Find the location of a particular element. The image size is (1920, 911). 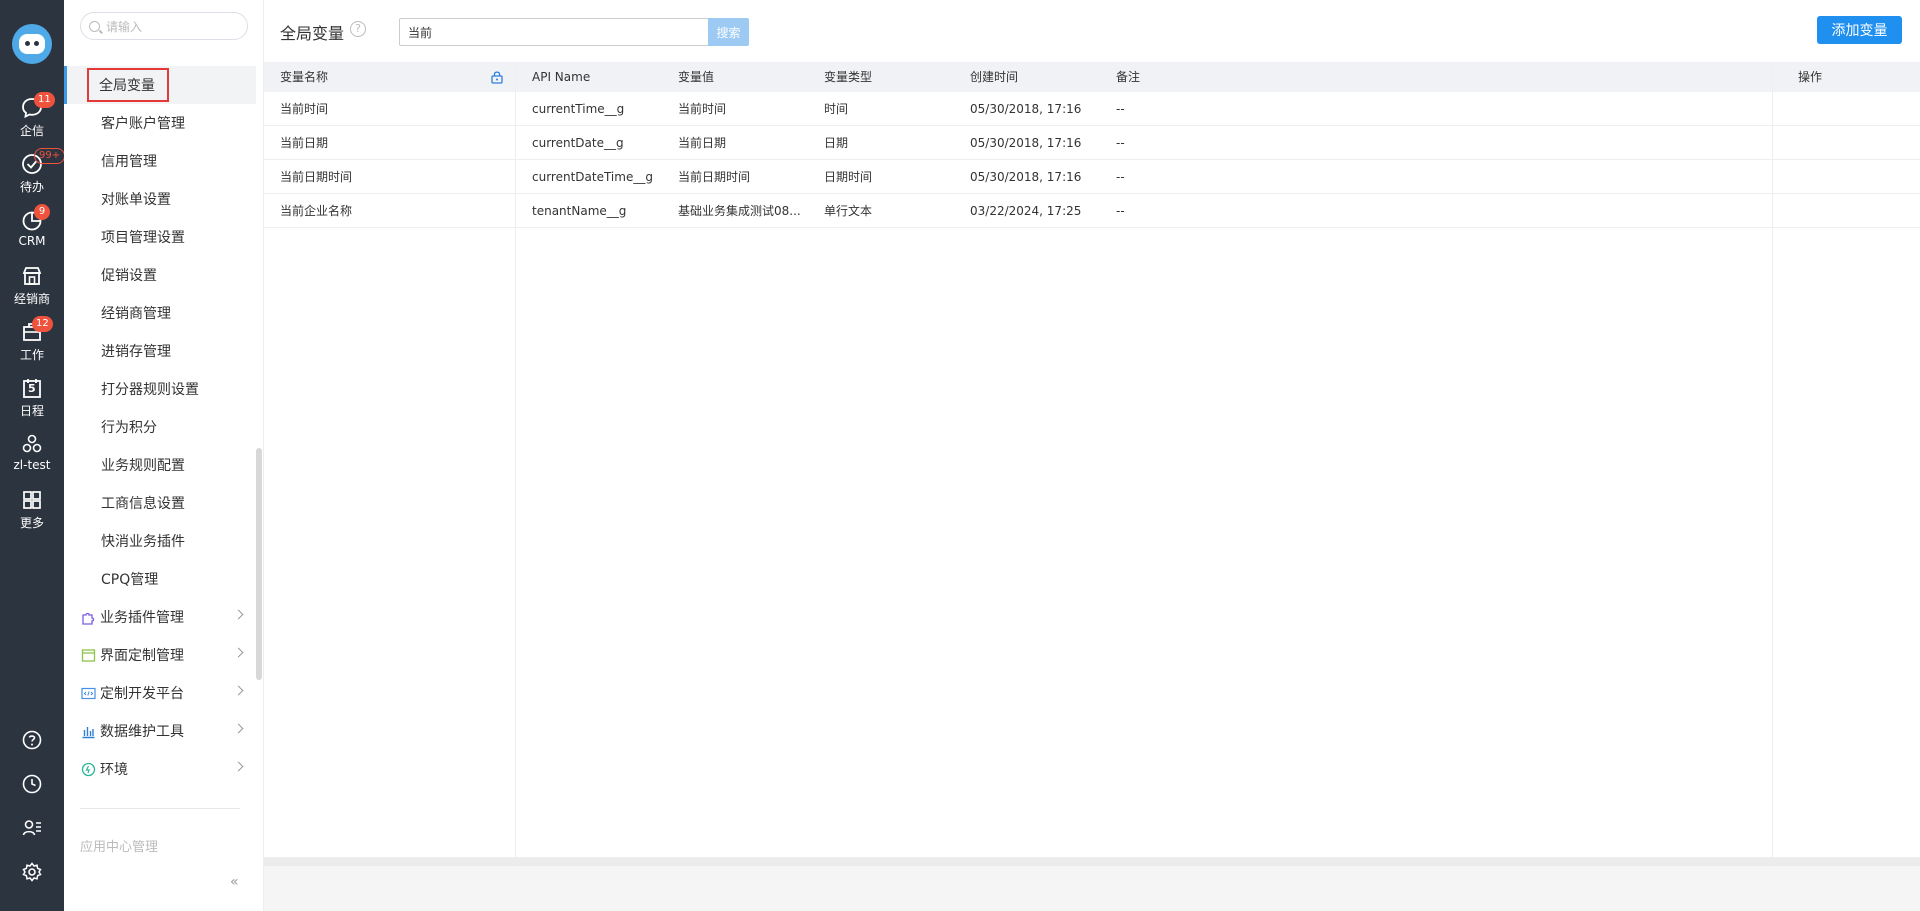

sidebar-item-business-rules: 业务规则配置 is located at coordinates (160, 465).